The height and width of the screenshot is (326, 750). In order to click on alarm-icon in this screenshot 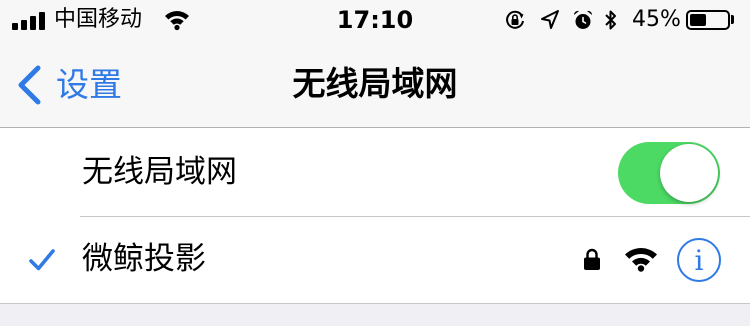, I will do `click(583, 19)`.